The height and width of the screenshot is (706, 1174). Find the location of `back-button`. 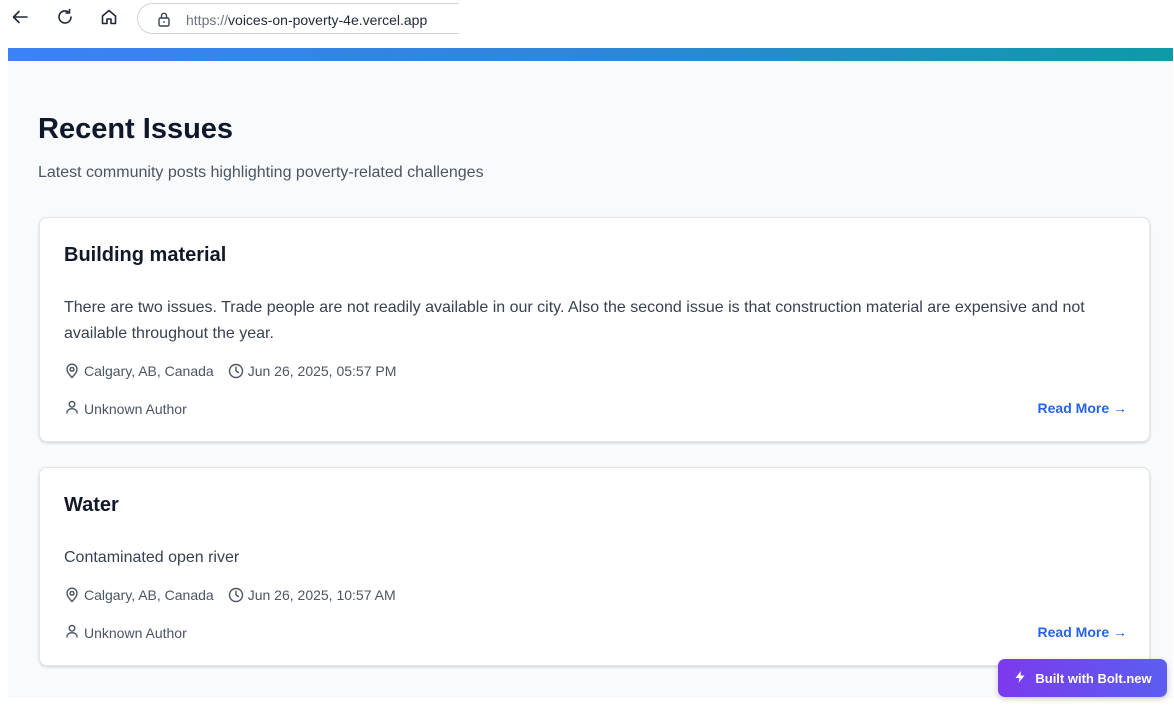

back-button is located at coordinates (20, 19).